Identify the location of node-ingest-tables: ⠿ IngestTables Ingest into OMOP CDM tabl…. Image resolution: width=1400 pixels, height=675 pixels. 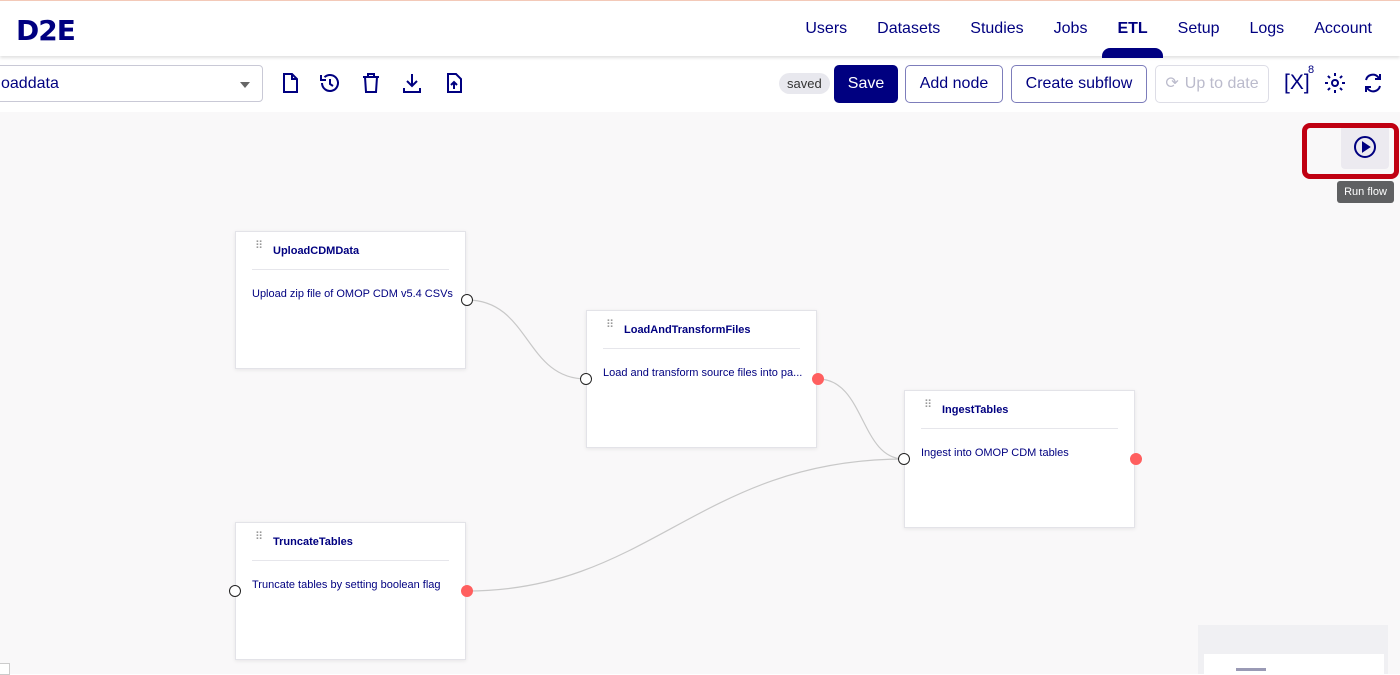
(1019, 459).